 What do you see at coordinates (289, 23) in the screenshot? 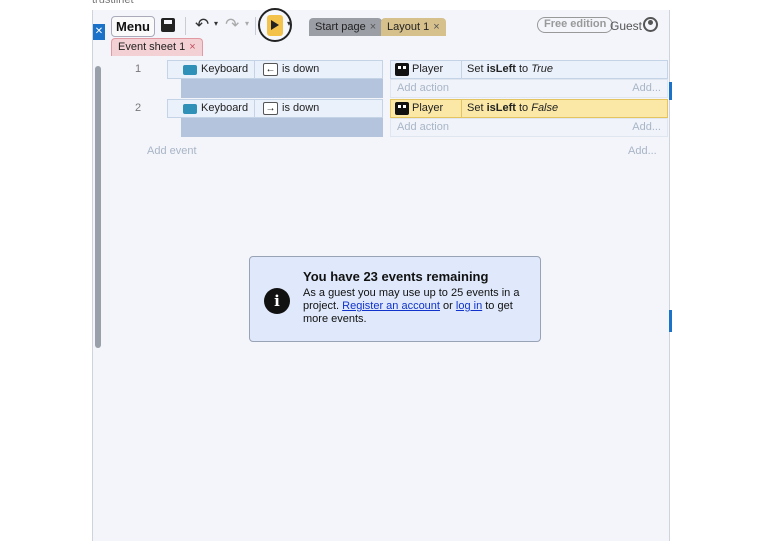
I see `preview-dropdown-icon: ▾` at bounding box center [289, 23].